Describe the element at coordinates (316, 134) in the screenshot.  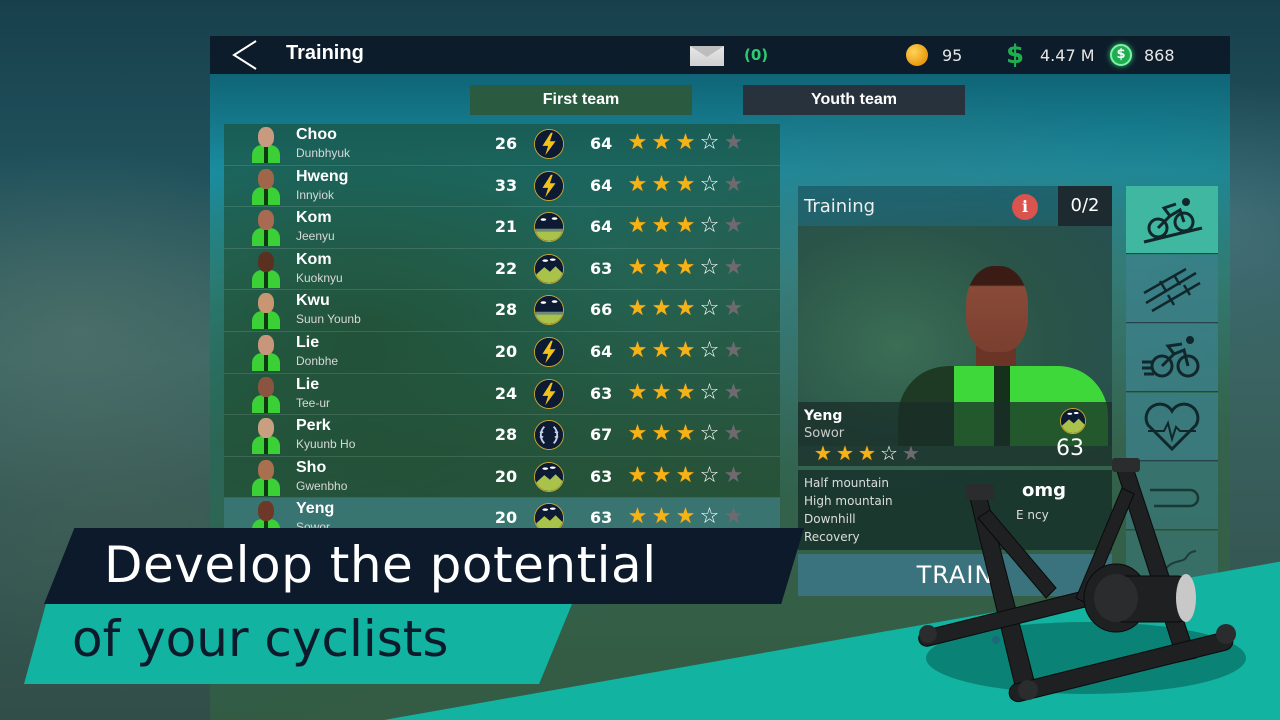
I see `cyclist-name: Choo` at that location.